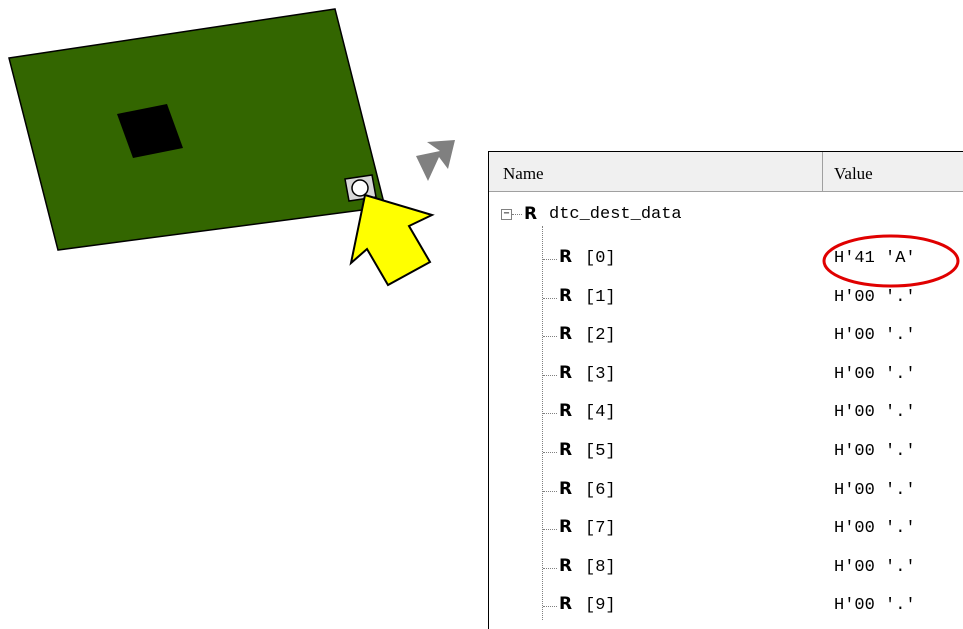 The height and width of the screenshot is (629, 963). I want to click on root-variable-name: dtc_dest_data, so click(615, 214).